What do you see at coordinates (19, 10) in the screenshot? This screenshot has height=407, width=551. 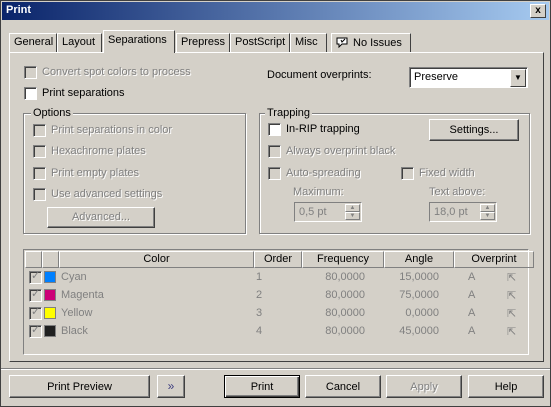 I see `window-title: Print` at bounding box center [19, 10].